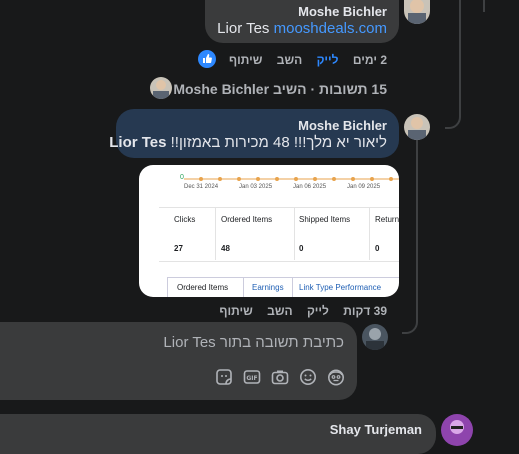 This screenshot has width=519, height=454. I want to click on comment-actions: 2 ימים לייק השב שיתוף, so click(302, 60).